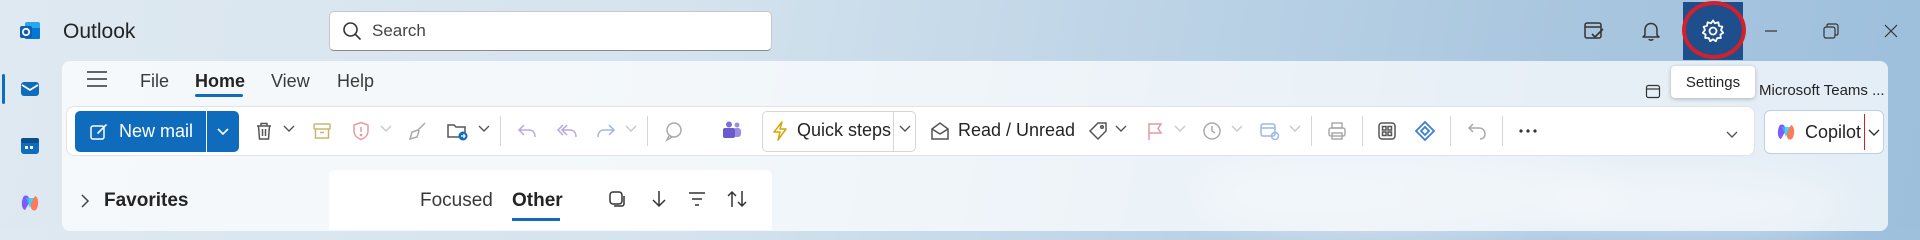 The height and width of the screenshot is (240, 1920). Describe the element at coordinates (1651, 31) in the screenshot. I see `notifications-bell-icon` at that location.